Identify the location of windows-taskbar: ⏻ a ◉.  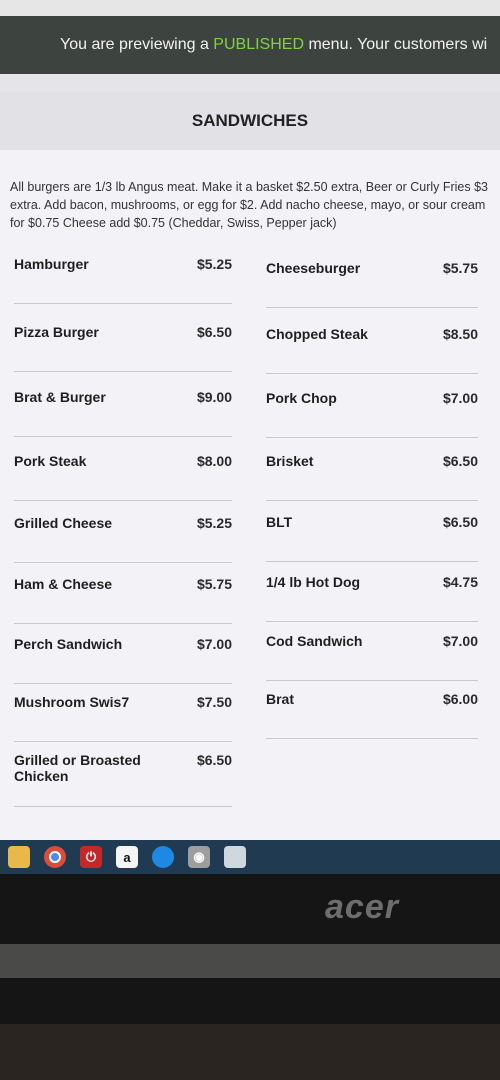
(250, 857).